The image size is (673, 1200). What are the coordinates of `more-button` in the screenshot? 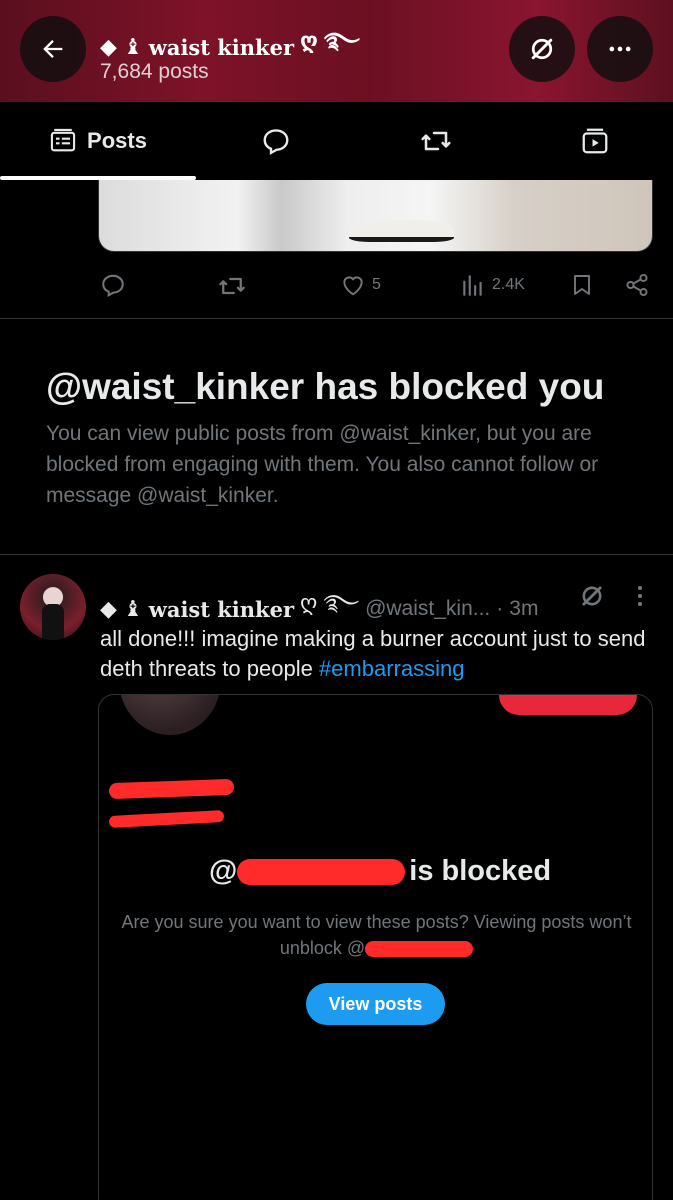 It's located at (620, 49).